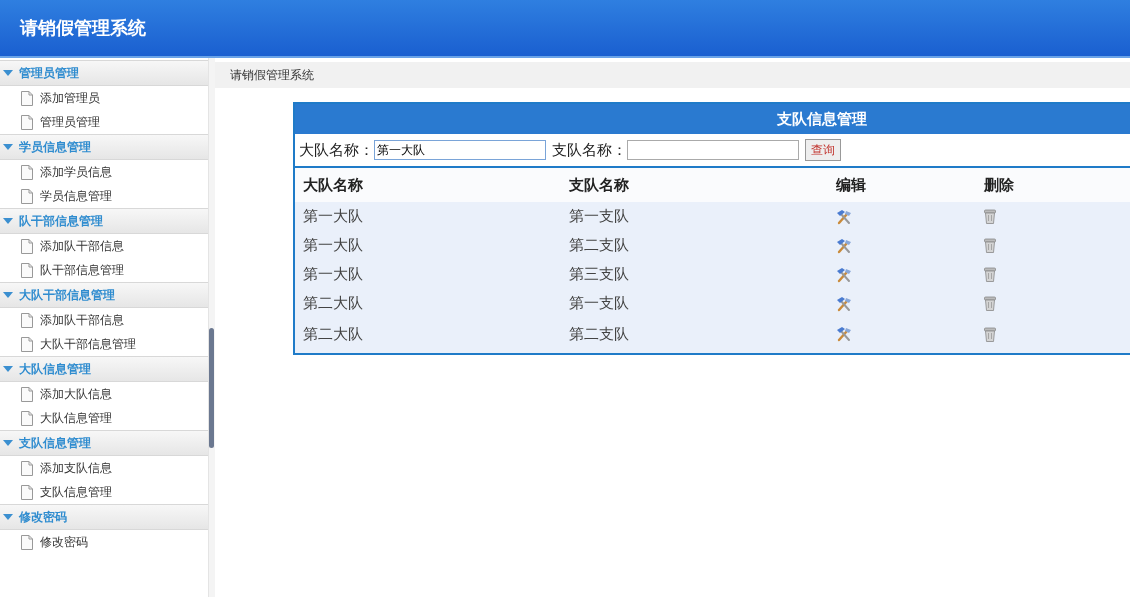 The image size is (1130, 597). I want to click on menu-item: 大队信息管理, so click(104, 418).